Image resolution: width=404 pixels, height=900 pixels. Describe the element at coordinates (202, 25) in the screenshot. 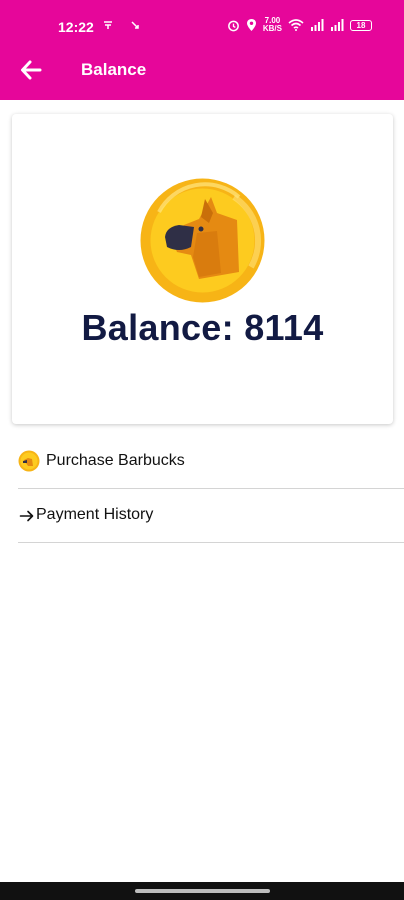

I see `status-bar: 12:22 7.00 KB/S 18` at that location.